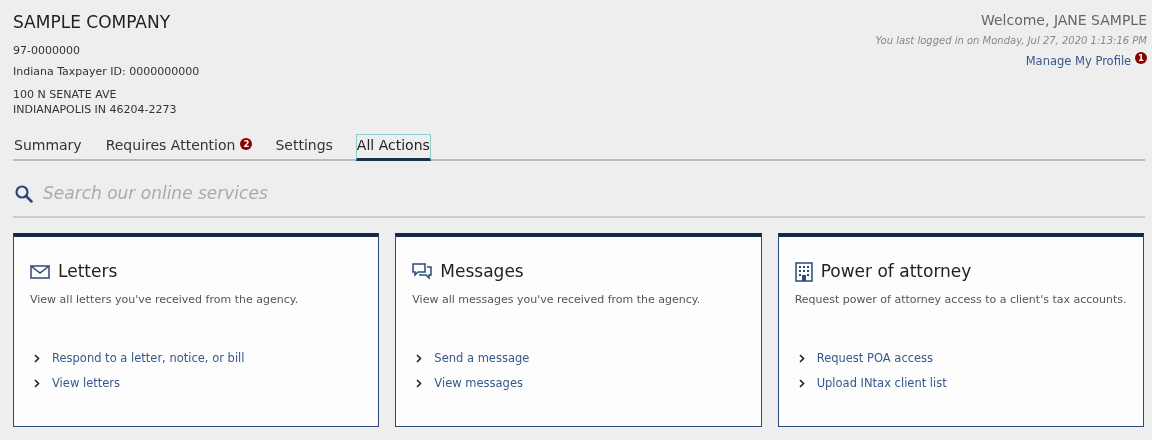 This screenshot has height=440, width=1152. I want to click on last-login-text: You last logged in on Monday, Jul 27, 2020 1:13:16 PM, so click(1011, 41).